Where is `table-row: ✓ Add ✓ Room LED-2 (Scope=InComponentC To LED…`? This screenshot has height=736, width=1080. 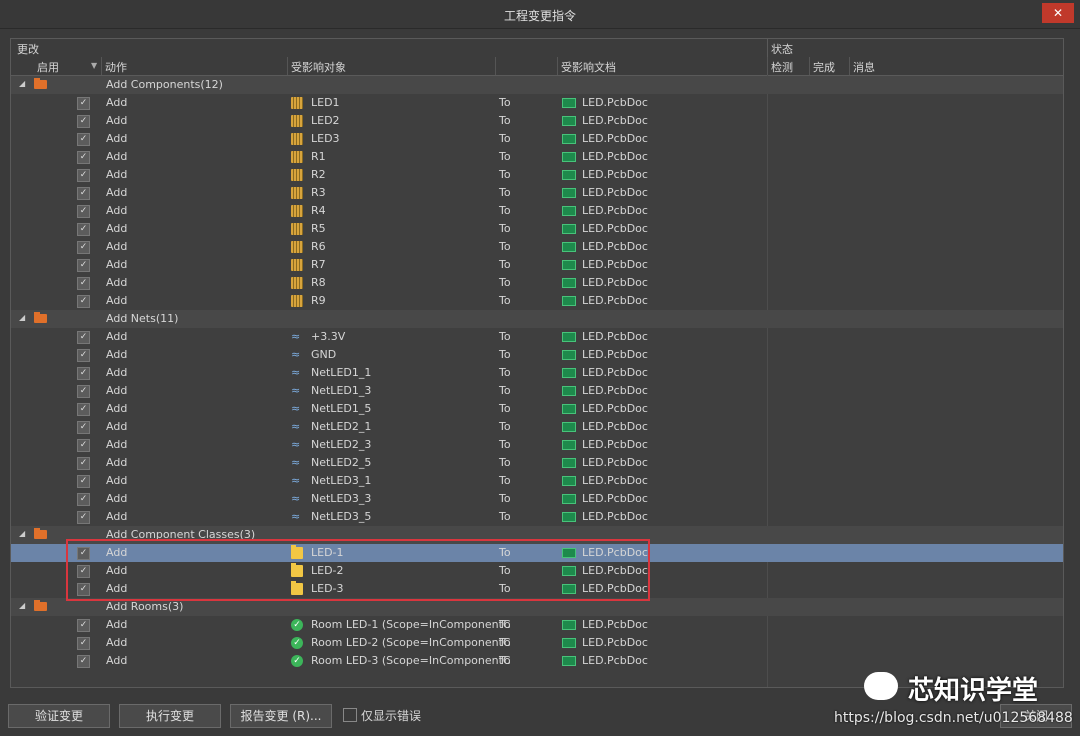 table-row: ✓ Add ✓ Room LED-2 (Scope=InComponentC To LED… is located at coordinates (537, 643).